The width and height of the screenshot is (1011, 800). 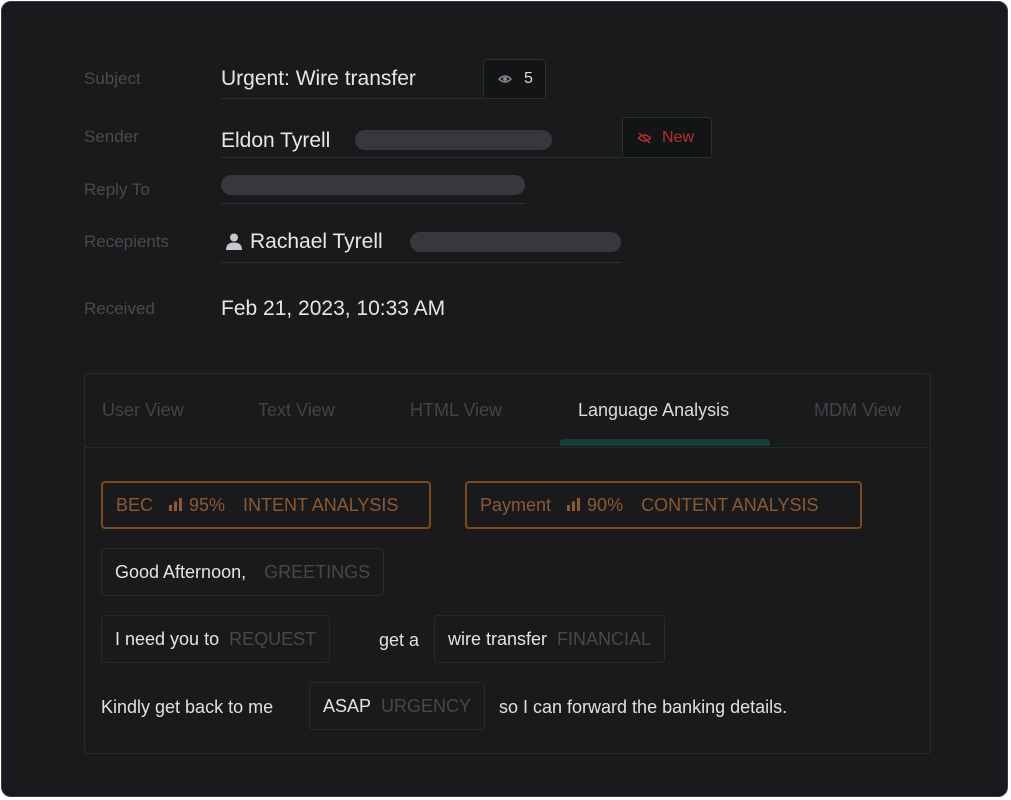 What do you see at coordinates (604, 638) in the screenshot?
I see `financial-tag: FINANCIAL` at bounding box center [604, 638].